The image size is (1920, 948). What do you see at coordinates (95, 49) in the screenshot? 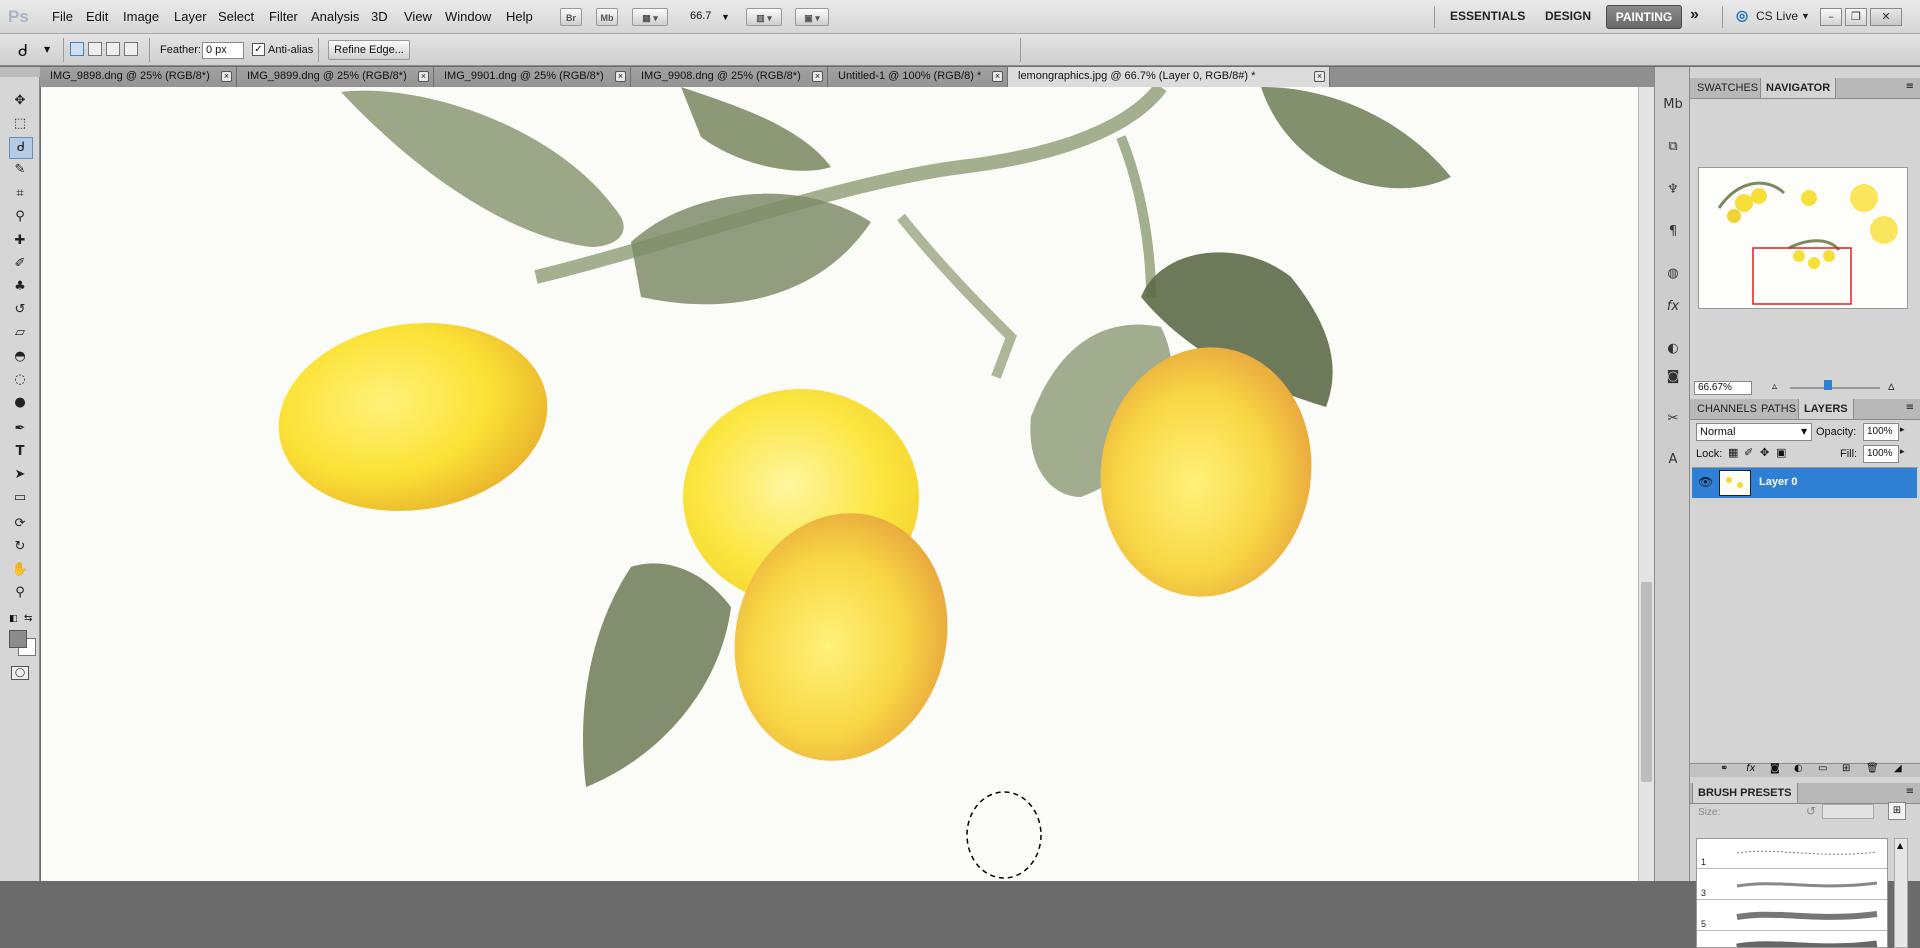
I see `add-to-selection-icon` at bounding box center [95, 49].